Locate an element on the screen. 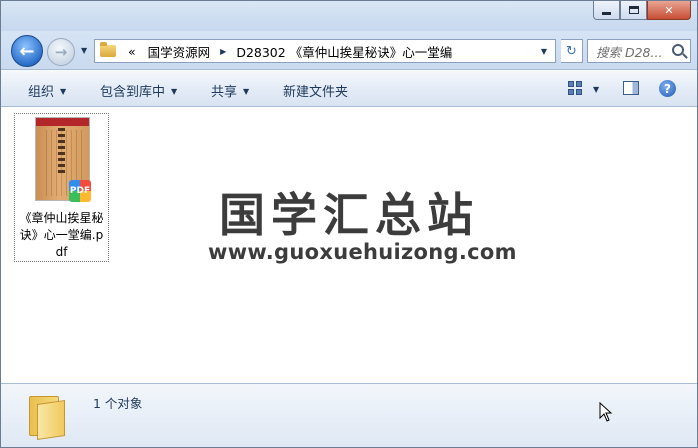 The height and width of the screenshot is (448, 698). breadcrumb-overflow: « is located at coordinates (132, 51).